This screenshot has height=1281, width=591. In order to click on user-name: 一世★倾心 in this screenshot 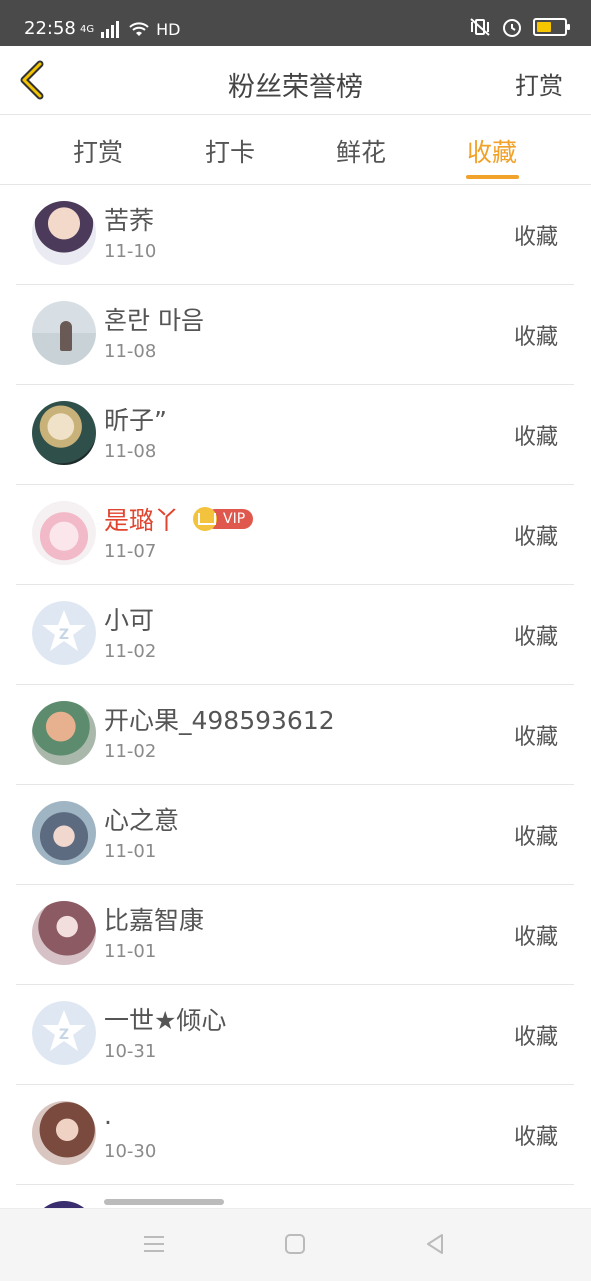, I will do `click(165, 1019)`.